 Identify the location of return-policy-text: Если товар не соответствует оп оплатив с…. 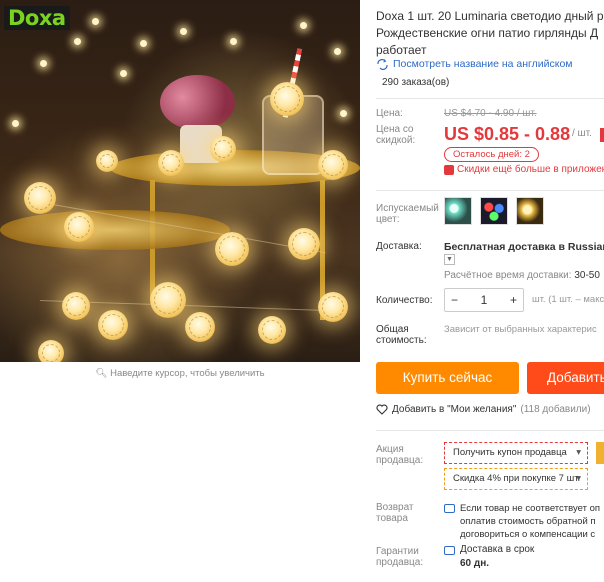
(530, 521).